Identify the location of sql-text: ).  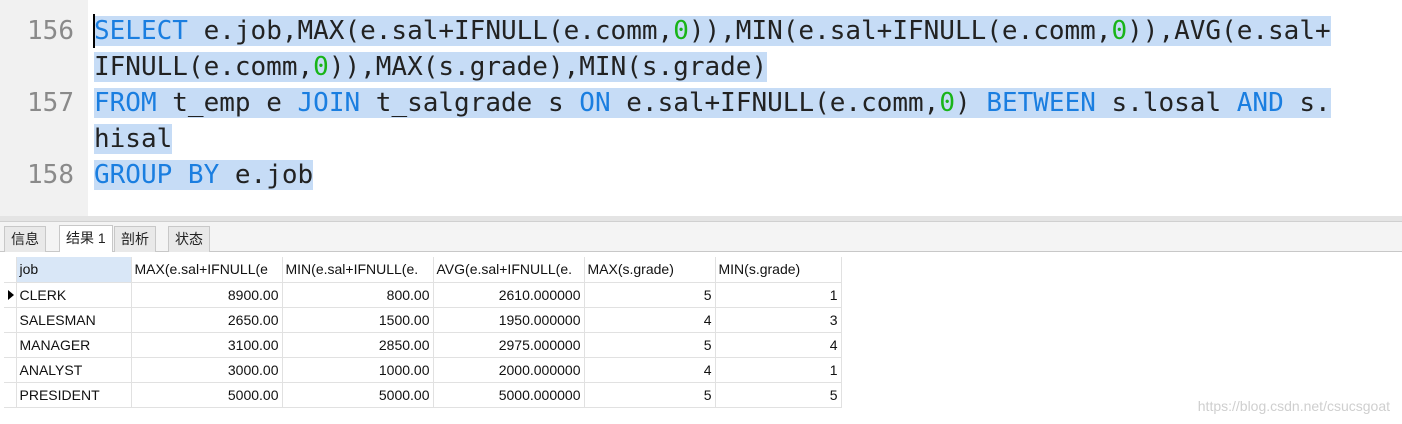
(971, 103).